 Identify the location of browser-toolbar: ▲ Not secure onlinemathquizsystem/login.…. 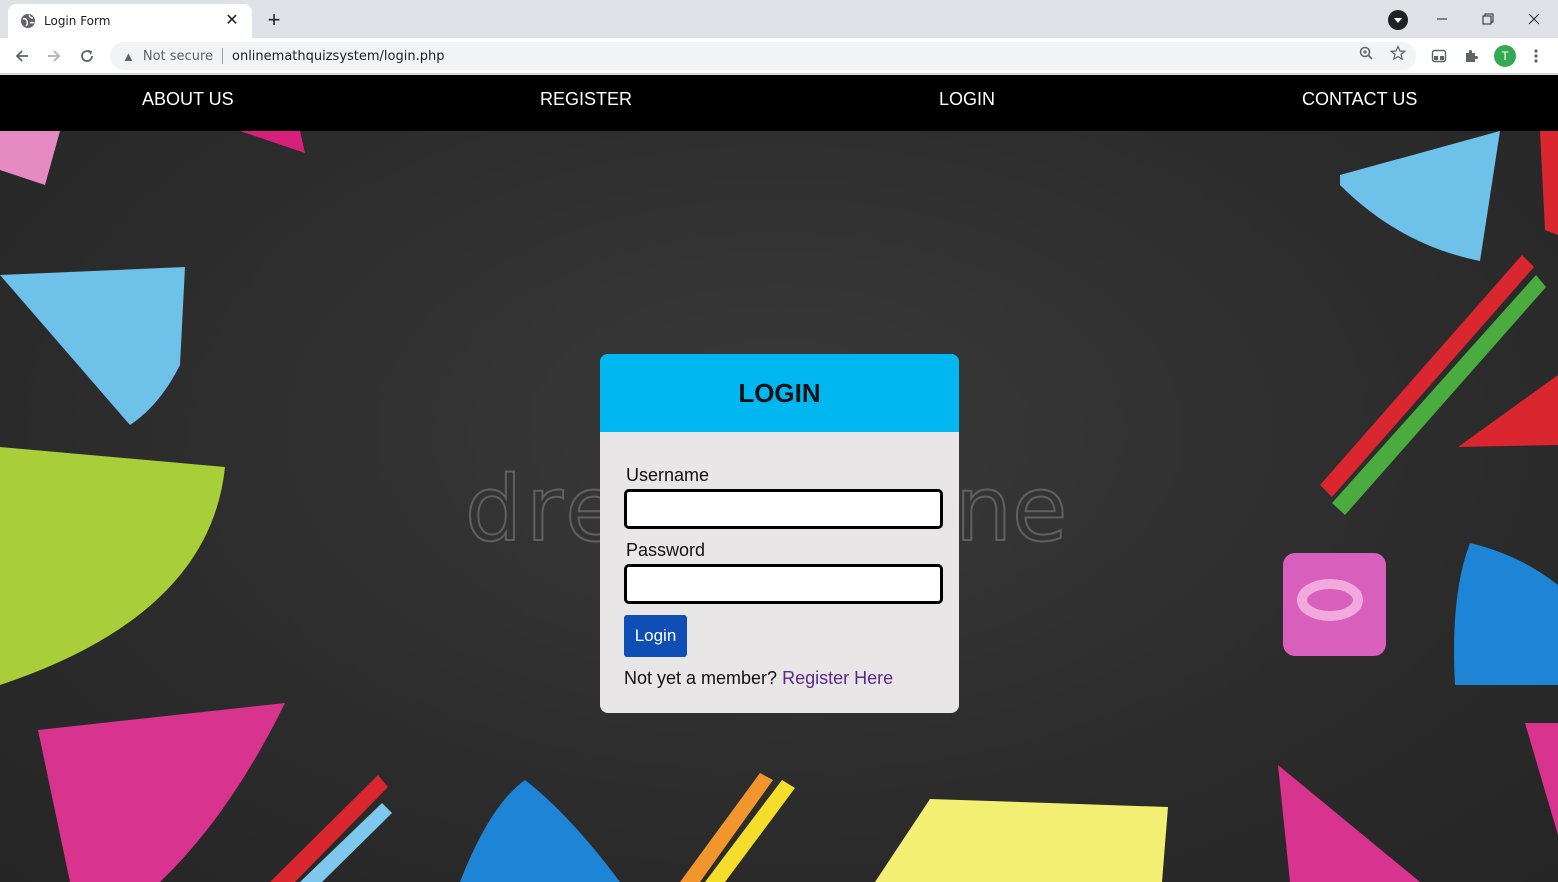
(779, 56).